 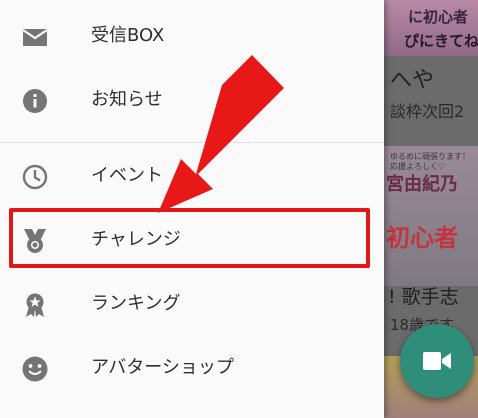 What do you see at coordinates (35, 369) in the screenshot?
I see `smiley-icon` at bounding box center [35, 369].